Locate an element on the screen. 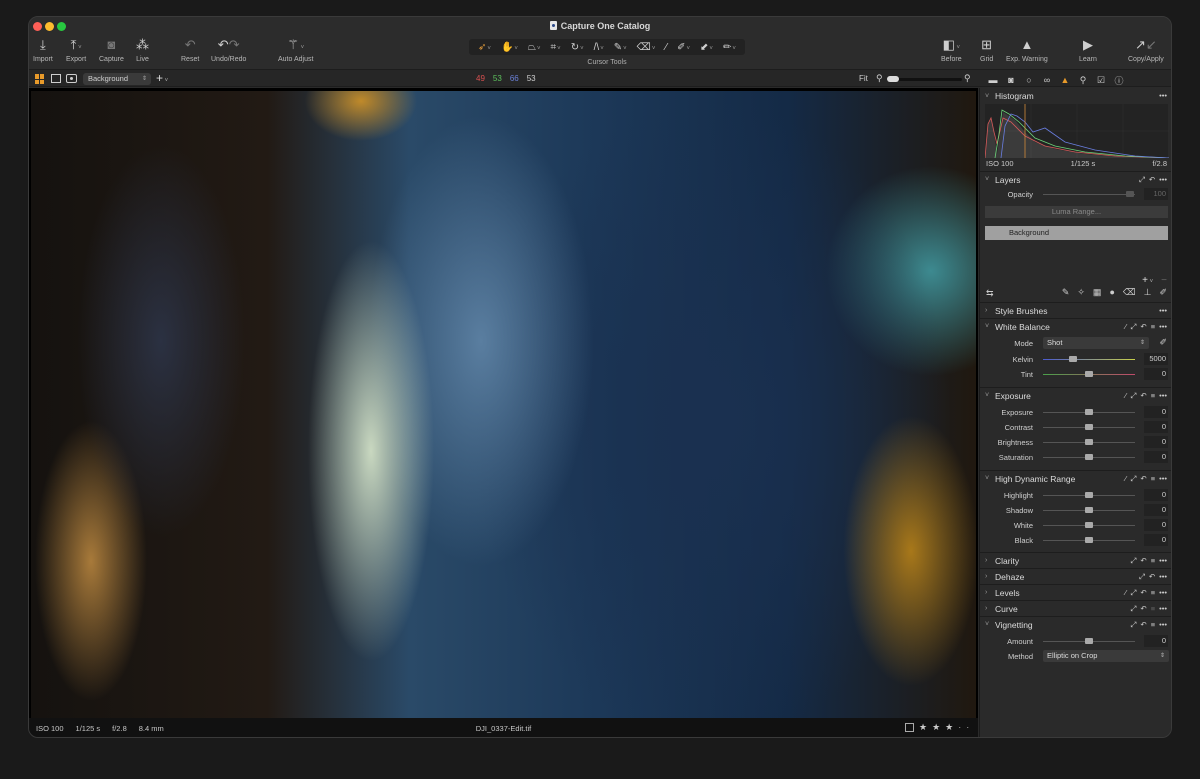 The width and height of the screenshot is (1200, 779). white-slider-thumb is located at coordinates (1089, 525).